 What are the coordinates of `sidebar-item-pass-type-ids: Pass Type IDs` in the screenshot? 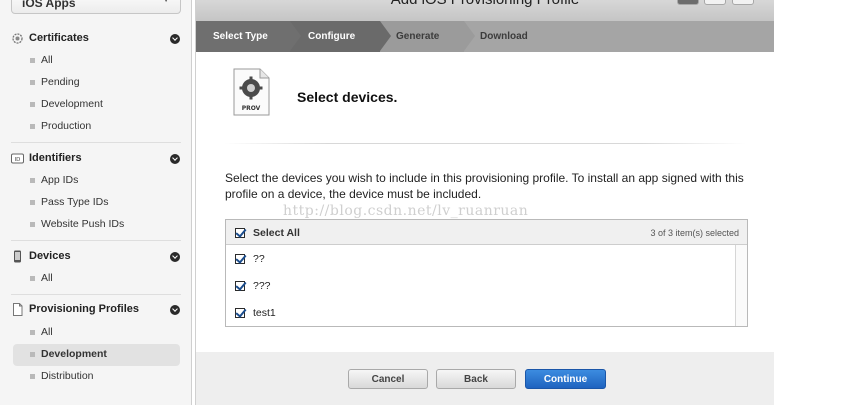 It's located at (96, 203).